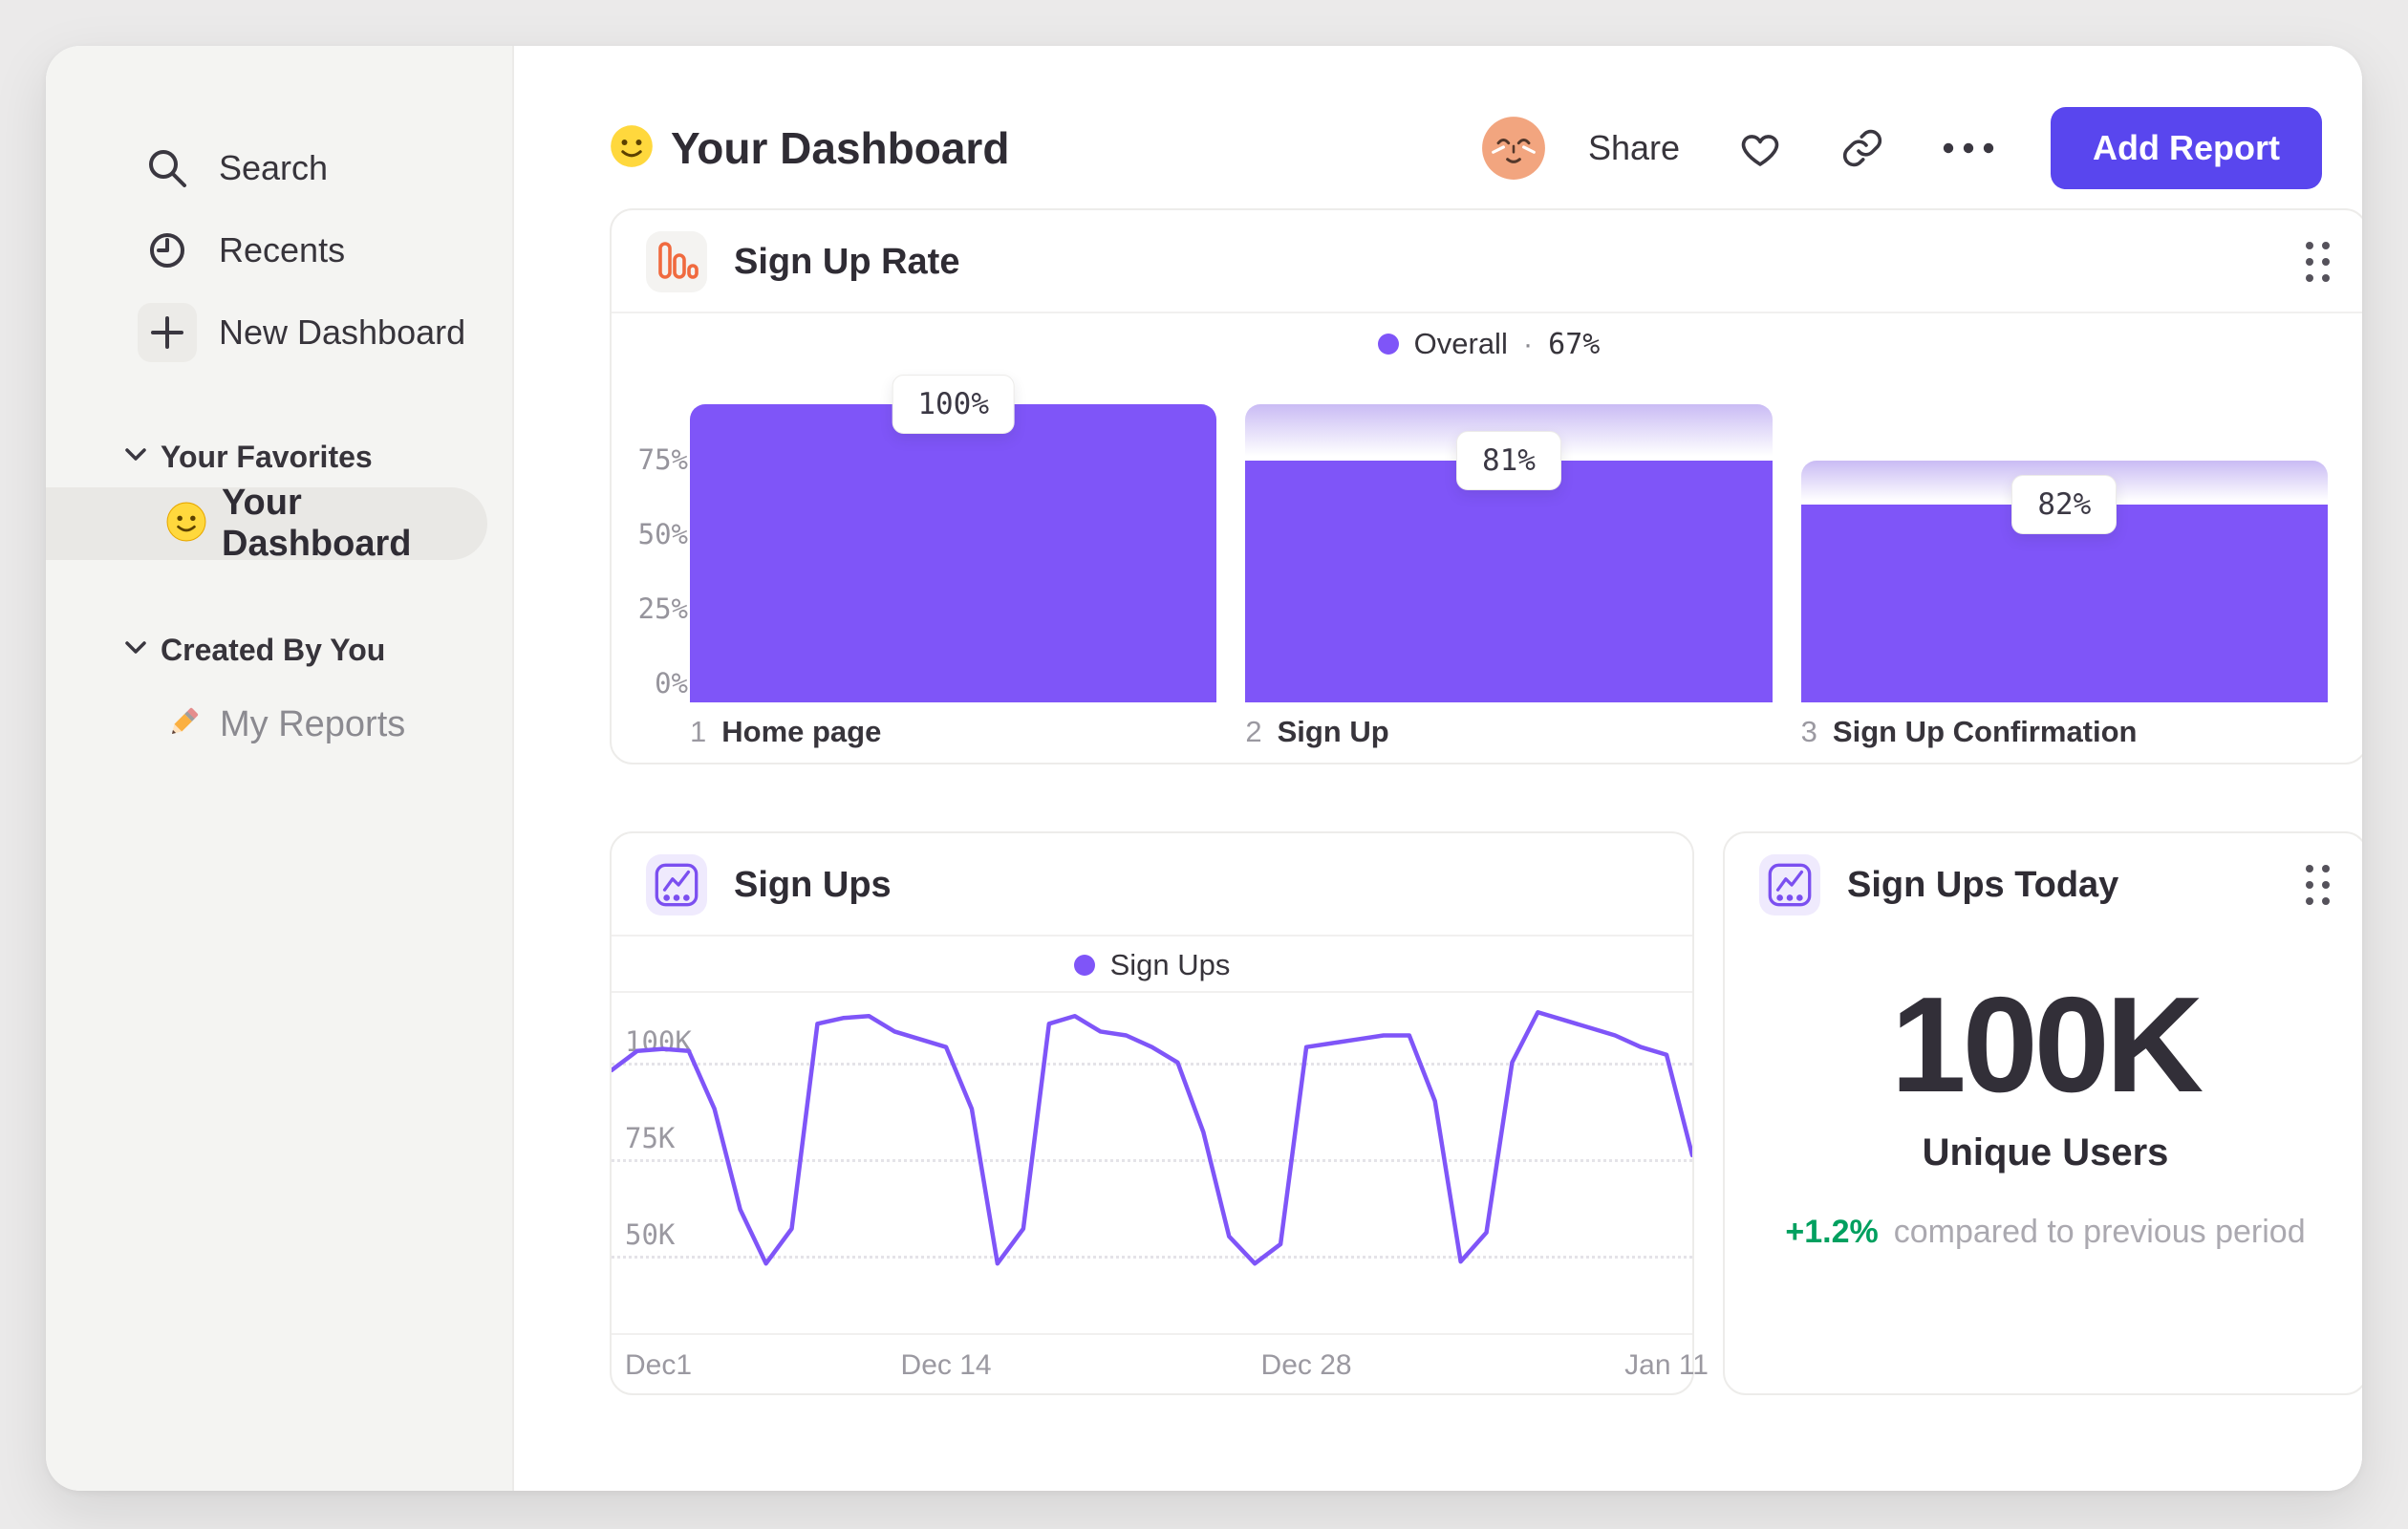  Describe the element at coordinates (267, 456) in the screenshot. I see `section-label: Your Favorites` at that location.